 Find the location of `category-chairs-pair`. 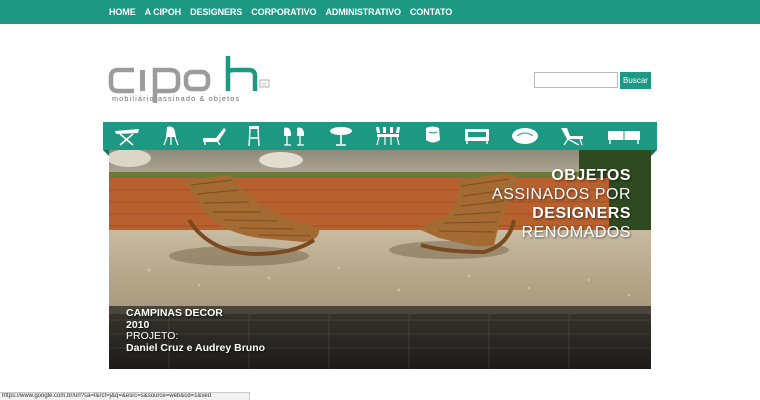

category-chairs-pair is located at coordinates (295, 136).